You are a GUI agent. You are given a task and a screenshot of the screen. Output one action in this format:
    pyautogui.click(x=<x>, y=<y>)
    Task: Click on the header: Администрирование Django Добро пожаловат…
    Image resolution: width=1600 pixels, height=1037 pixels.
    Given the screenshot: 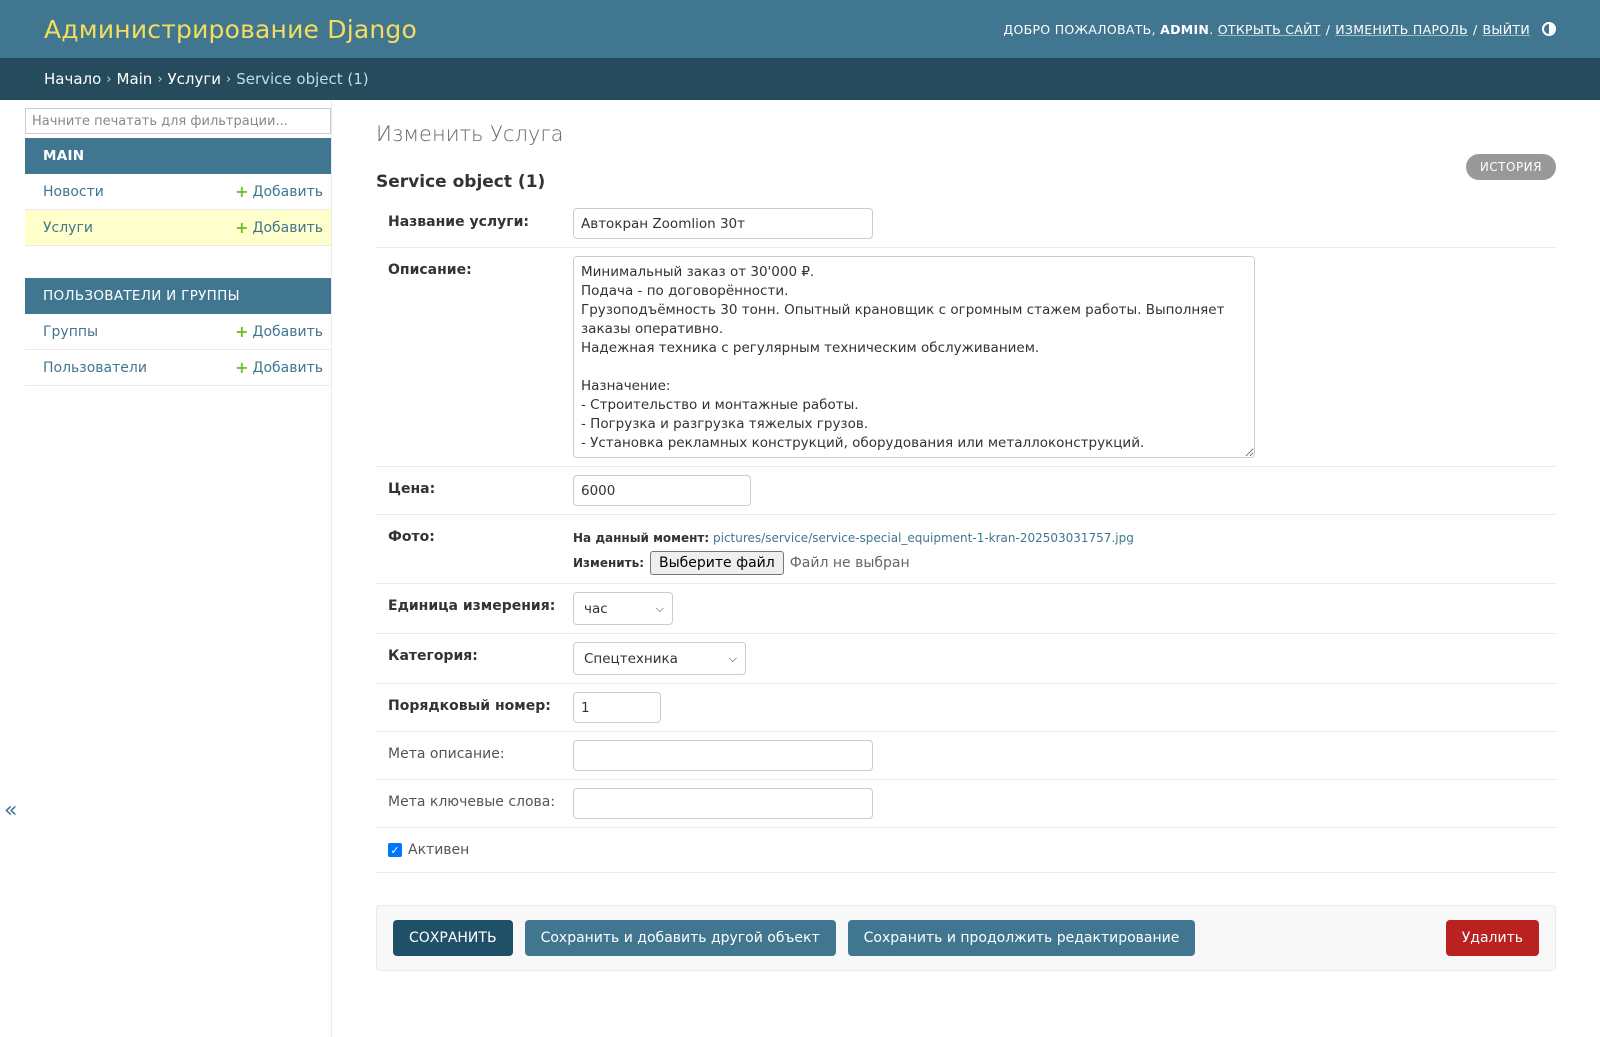 What is the action you would take?
    pyautogui.click(x=800, y=29)
    